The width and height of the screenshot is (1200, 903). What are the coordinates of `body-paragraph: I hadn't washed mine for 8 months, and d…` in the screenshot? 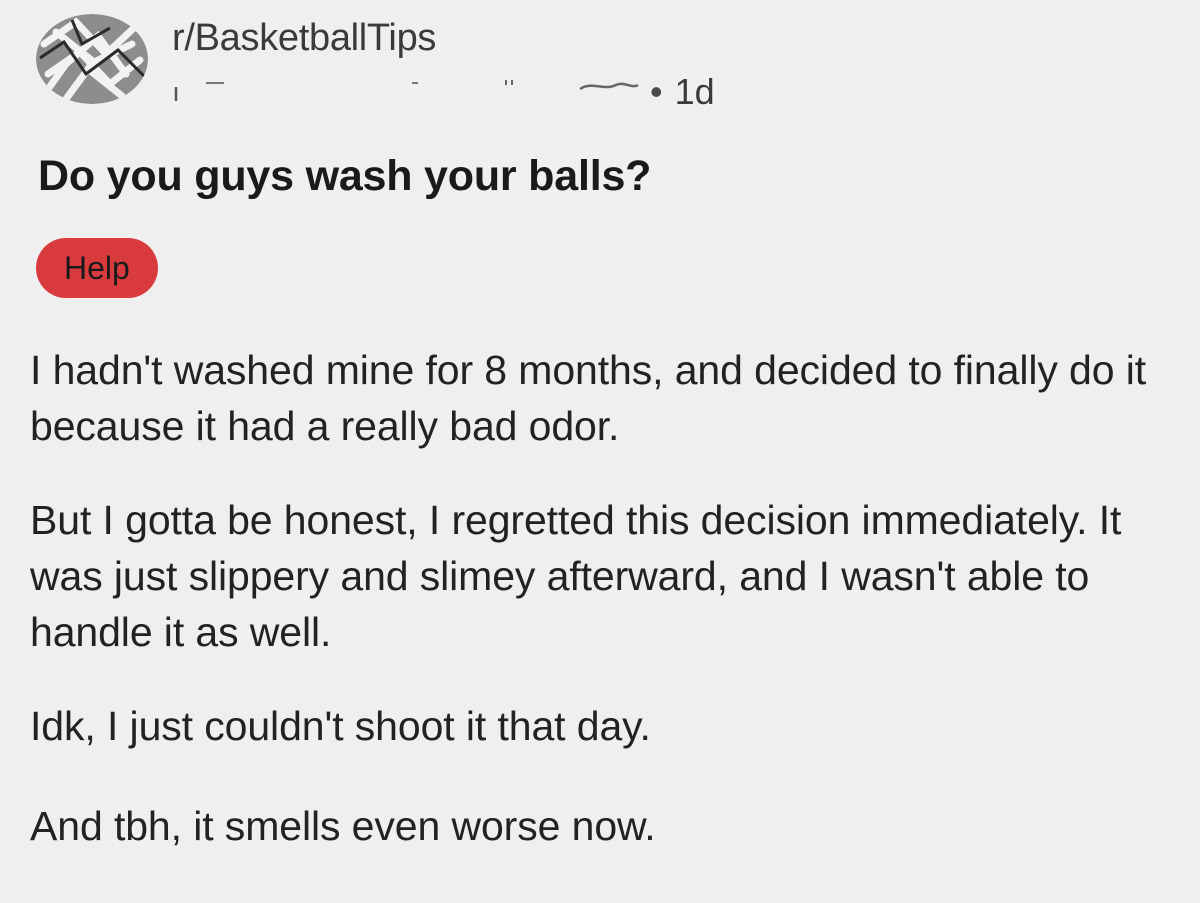 It's located at (588, 398).